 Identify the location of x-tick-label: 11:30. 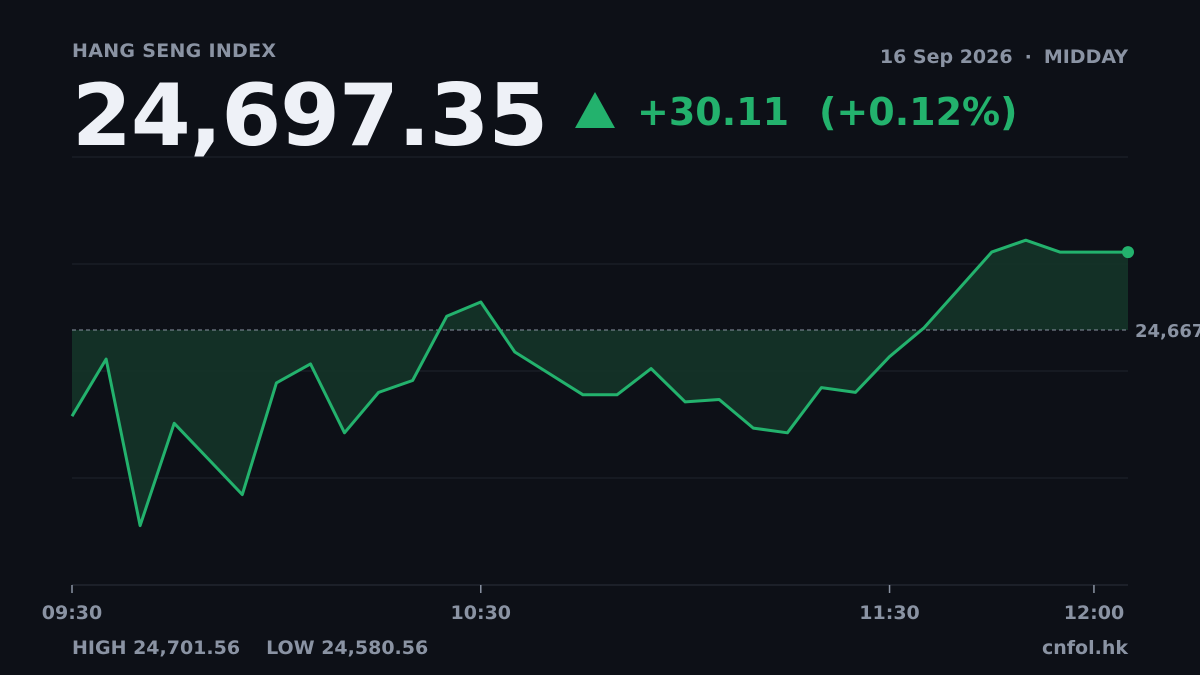
(889, 613).